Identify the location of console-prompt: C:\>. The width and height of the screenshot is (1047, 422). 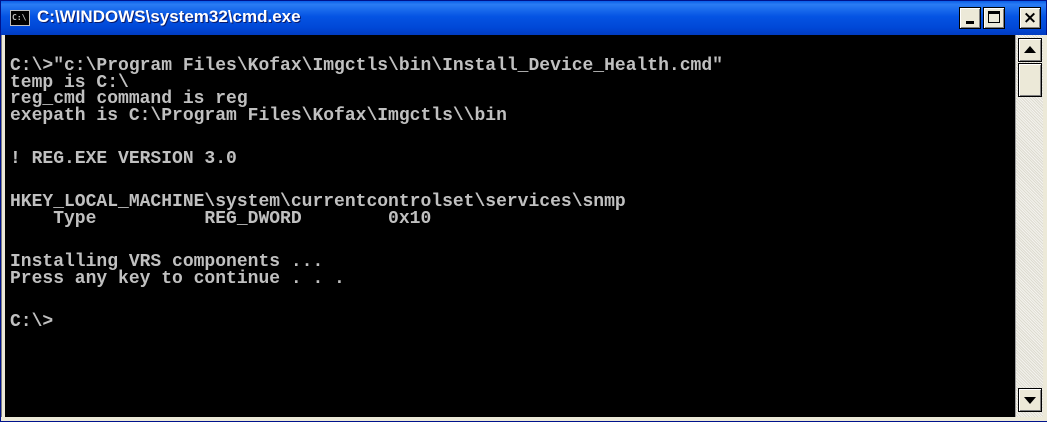
(32, 322).